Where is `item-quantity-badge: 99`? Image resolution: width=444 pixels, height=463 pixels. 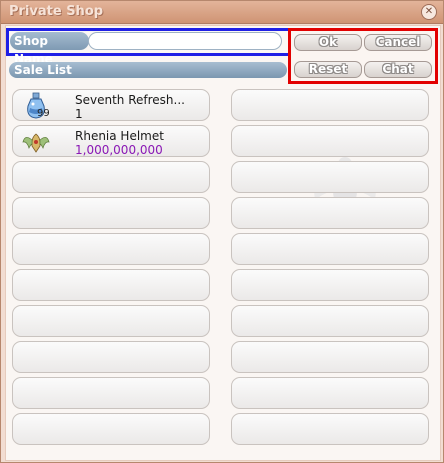
item-quantity-badge: 99 is located at coordinates (43, 113).